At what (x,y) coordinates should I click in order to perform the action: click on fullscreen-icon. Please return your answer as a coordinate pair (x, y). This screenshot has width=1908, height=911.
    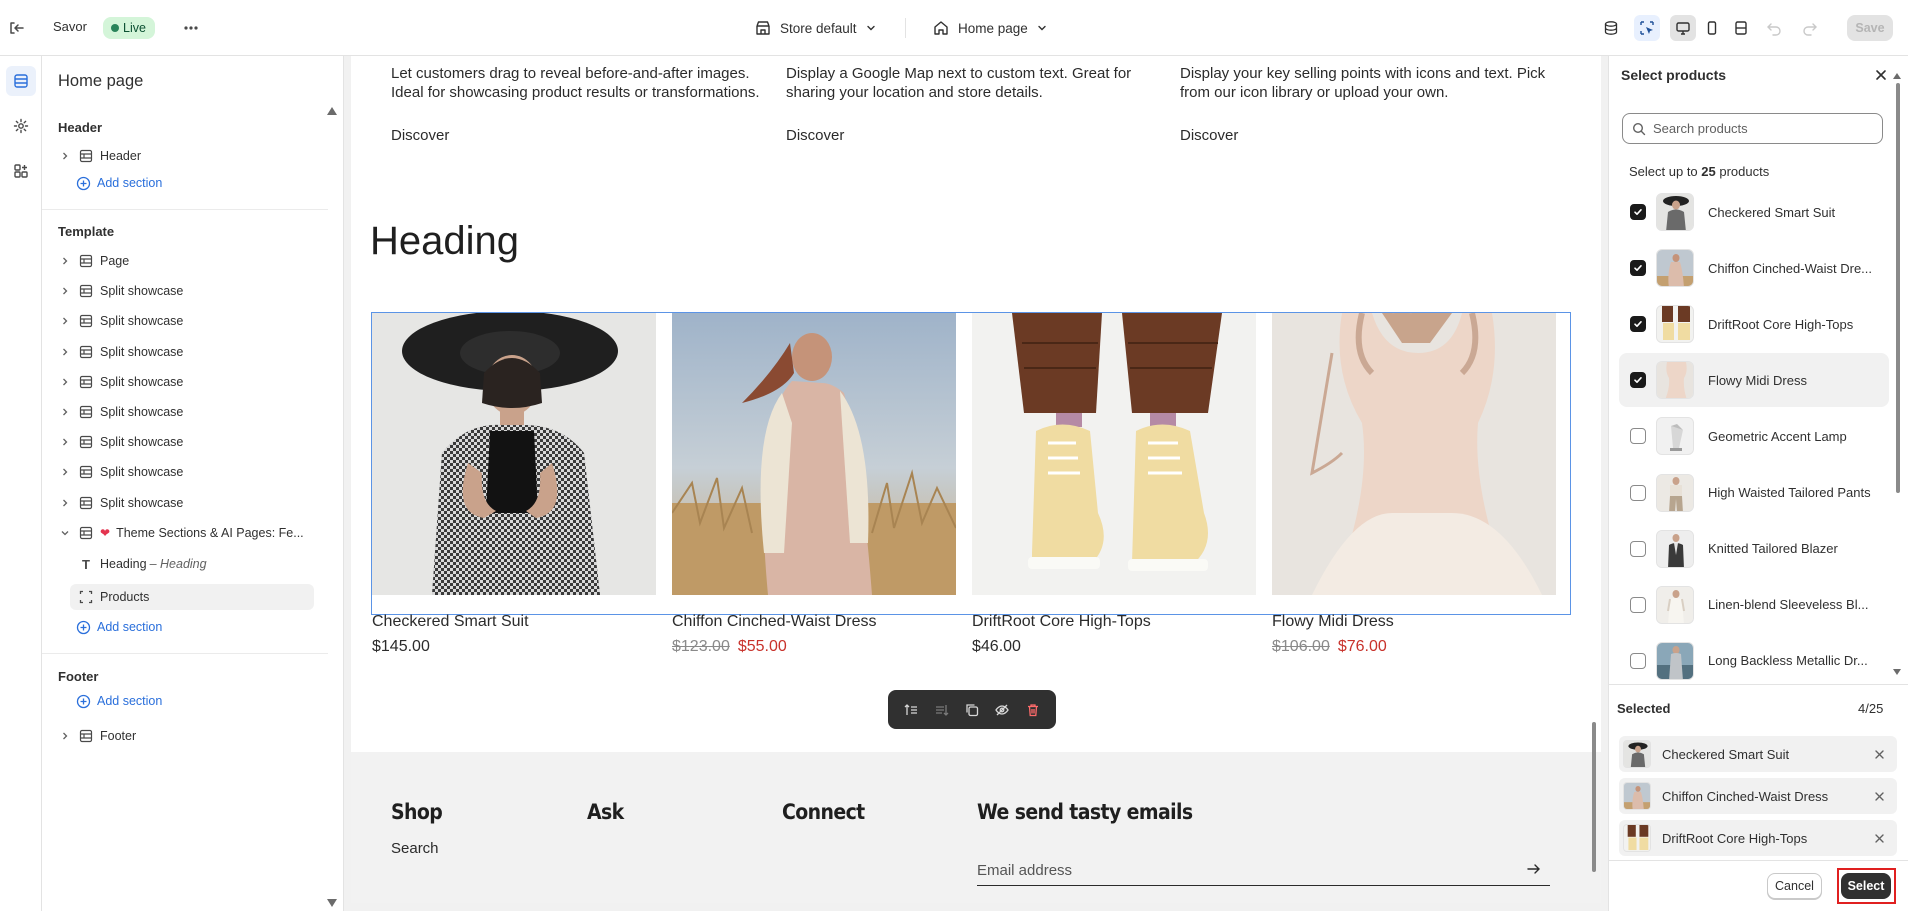
    Looking at the image, I should click on (1741, 28).